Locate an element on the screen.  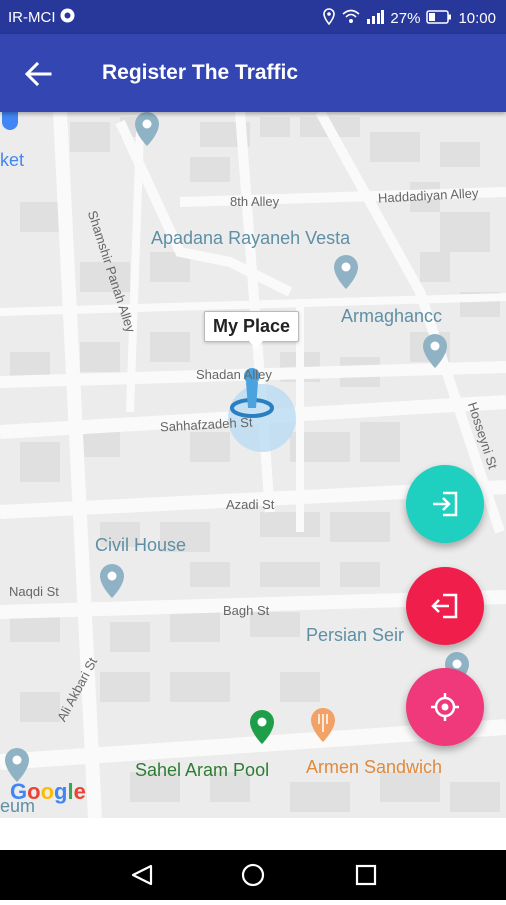
poi-armaghanc: Armaghancc is located at coordinates (391, 316).